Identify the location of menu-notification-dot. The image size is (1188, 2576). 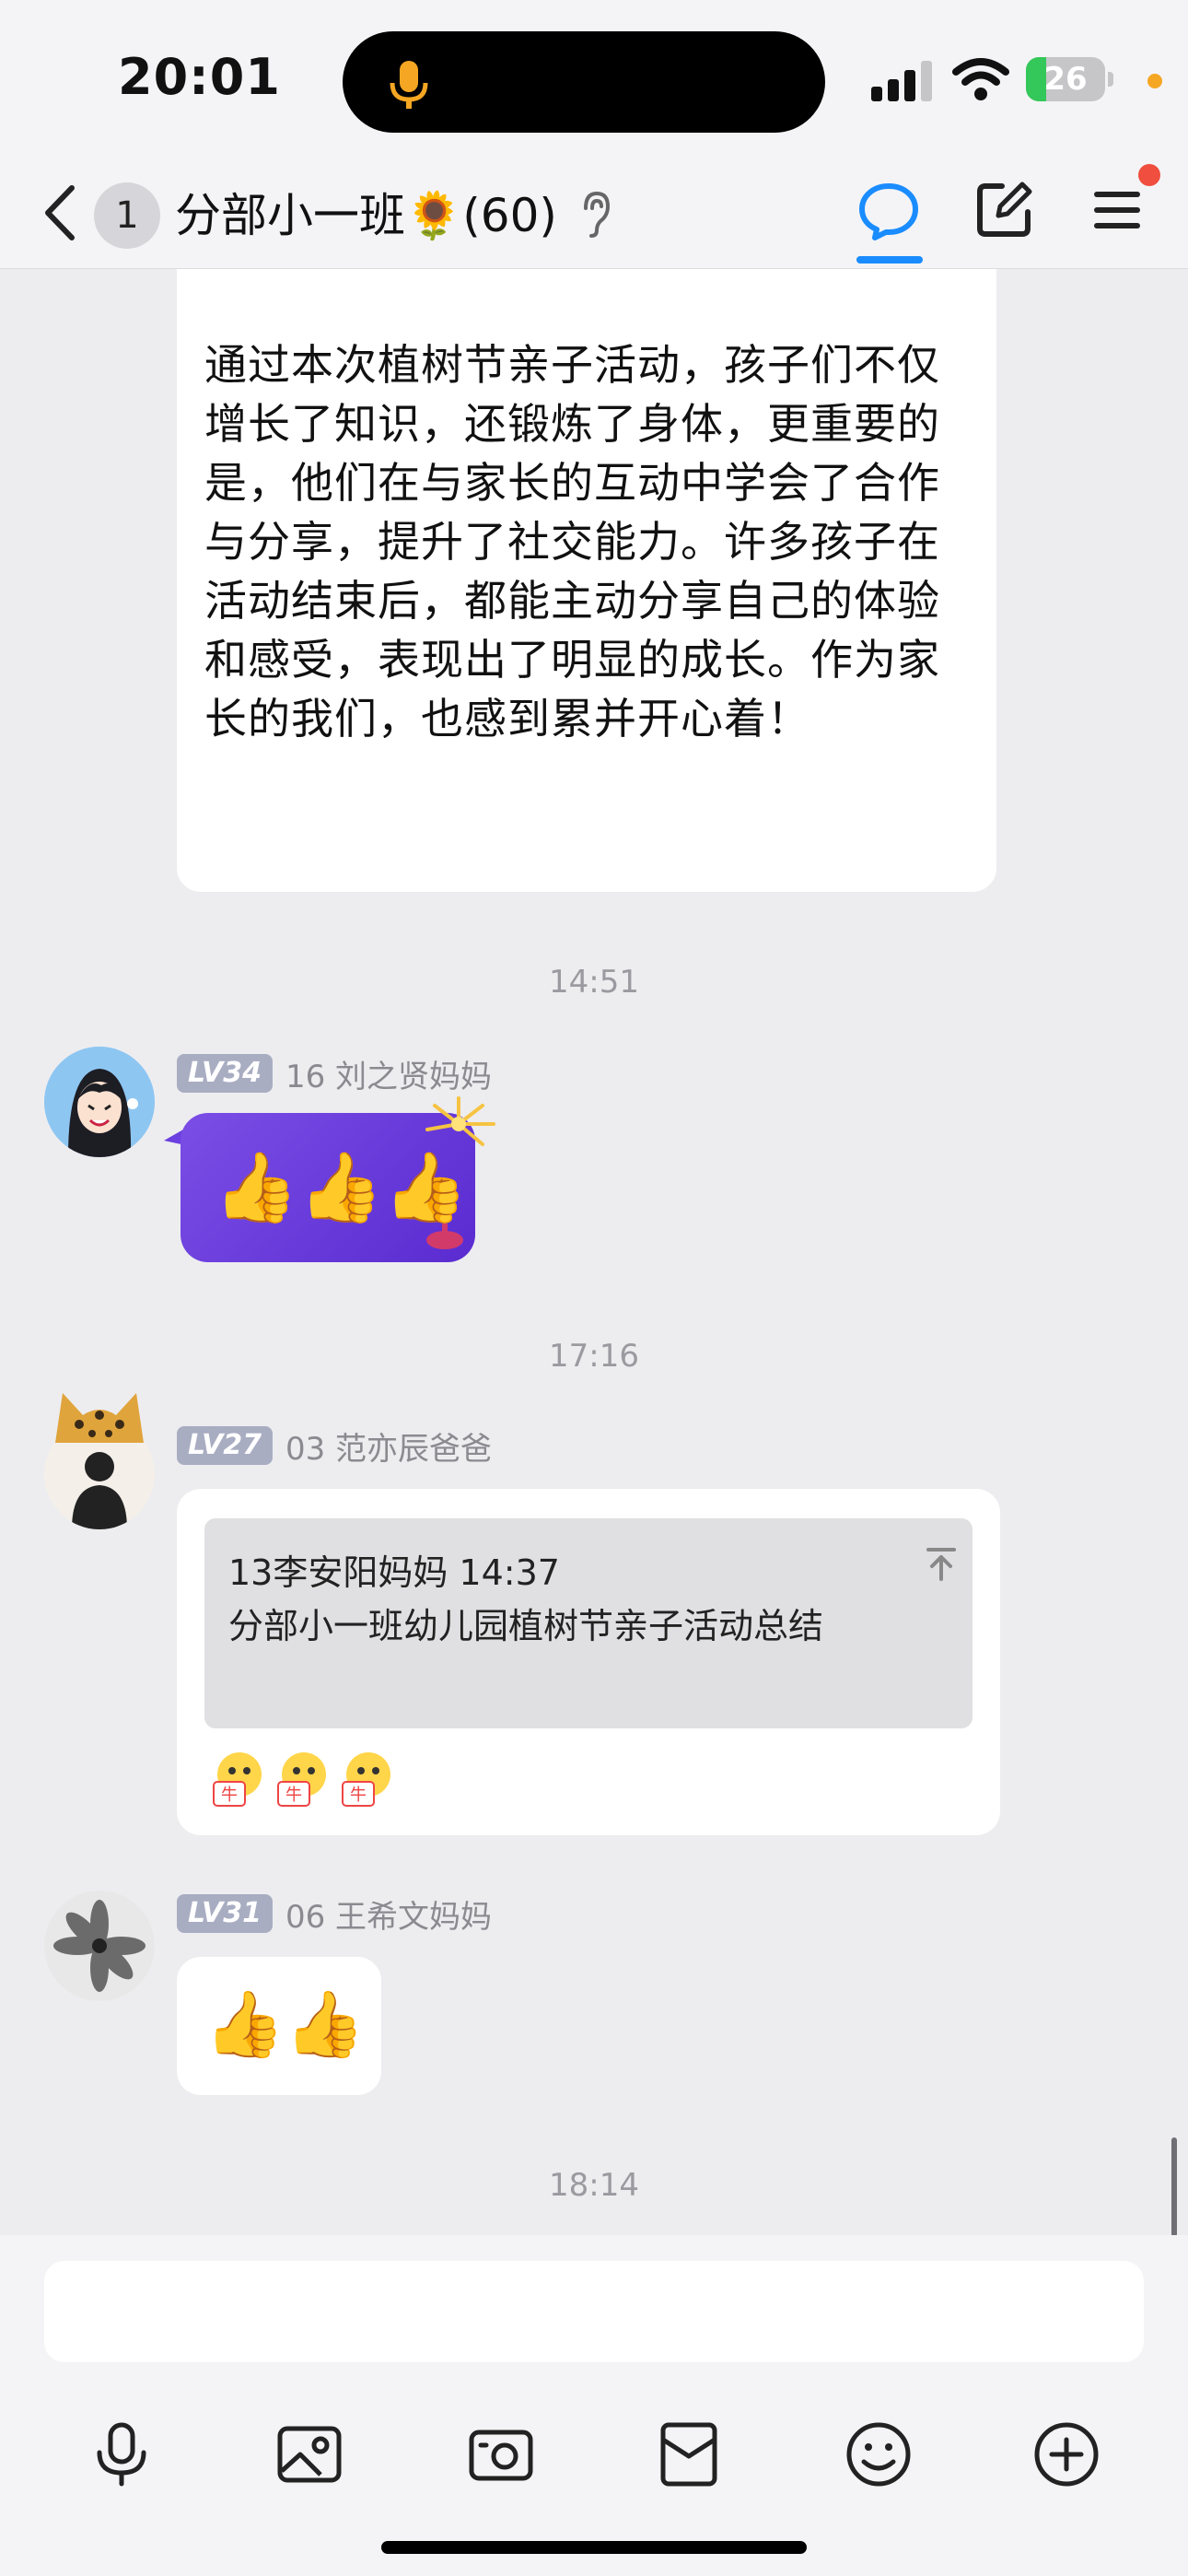
(1149, 175).